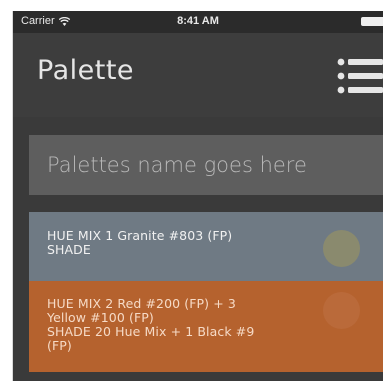  Describe the element at coordinates (59, 345) in the screenshot. I see `palette-item-line: (FP)` at that location.